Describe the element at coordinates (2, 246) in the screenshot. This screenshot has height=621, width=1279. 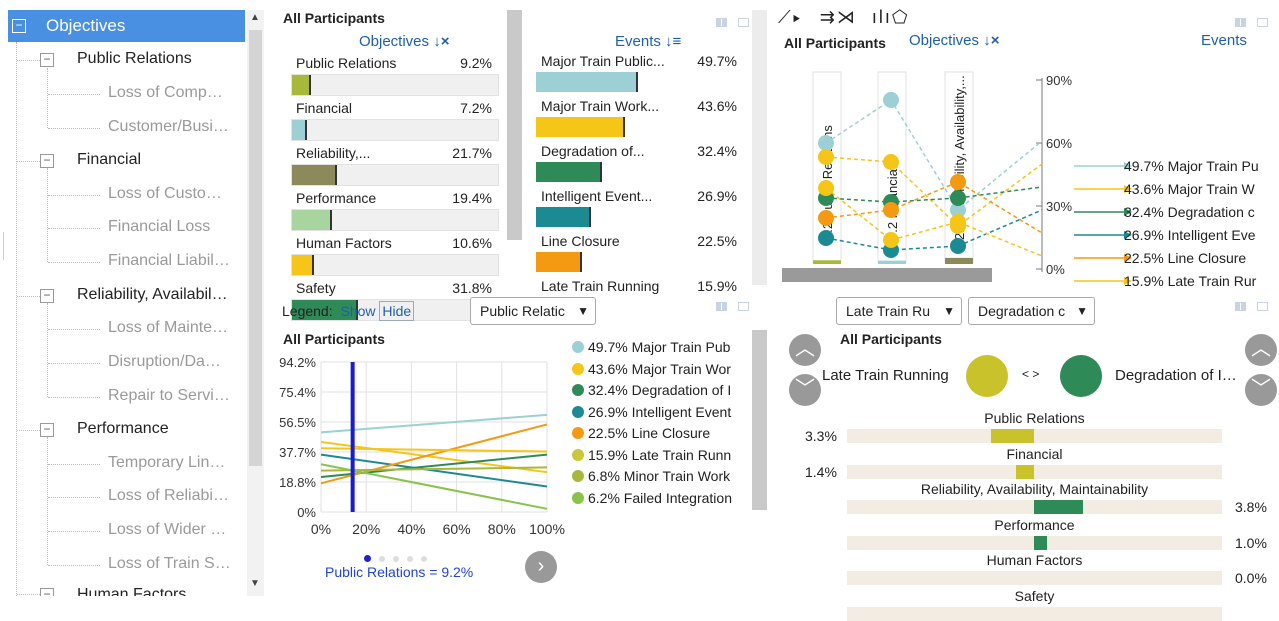
I see `splitter-handle` at that location.